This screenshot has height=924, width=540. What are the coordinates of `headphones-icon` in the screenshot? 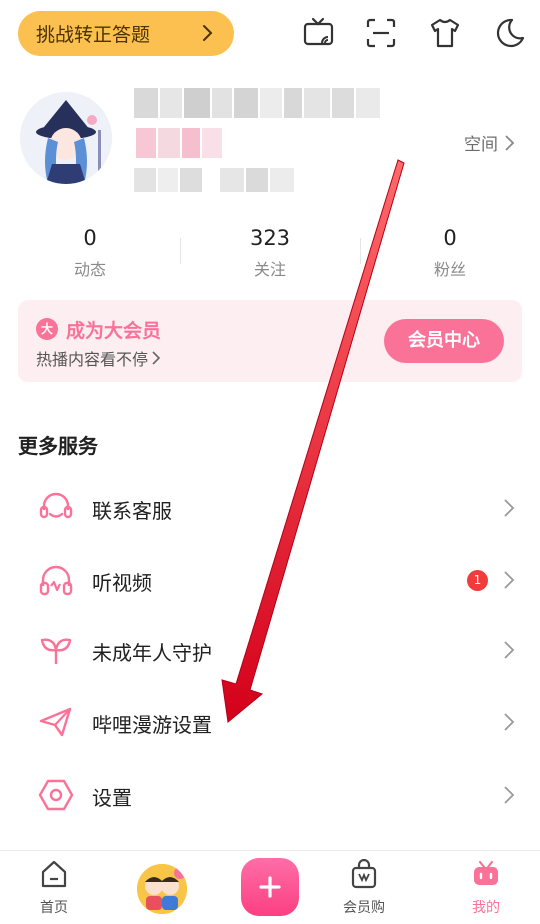 It's located at (56, 580).